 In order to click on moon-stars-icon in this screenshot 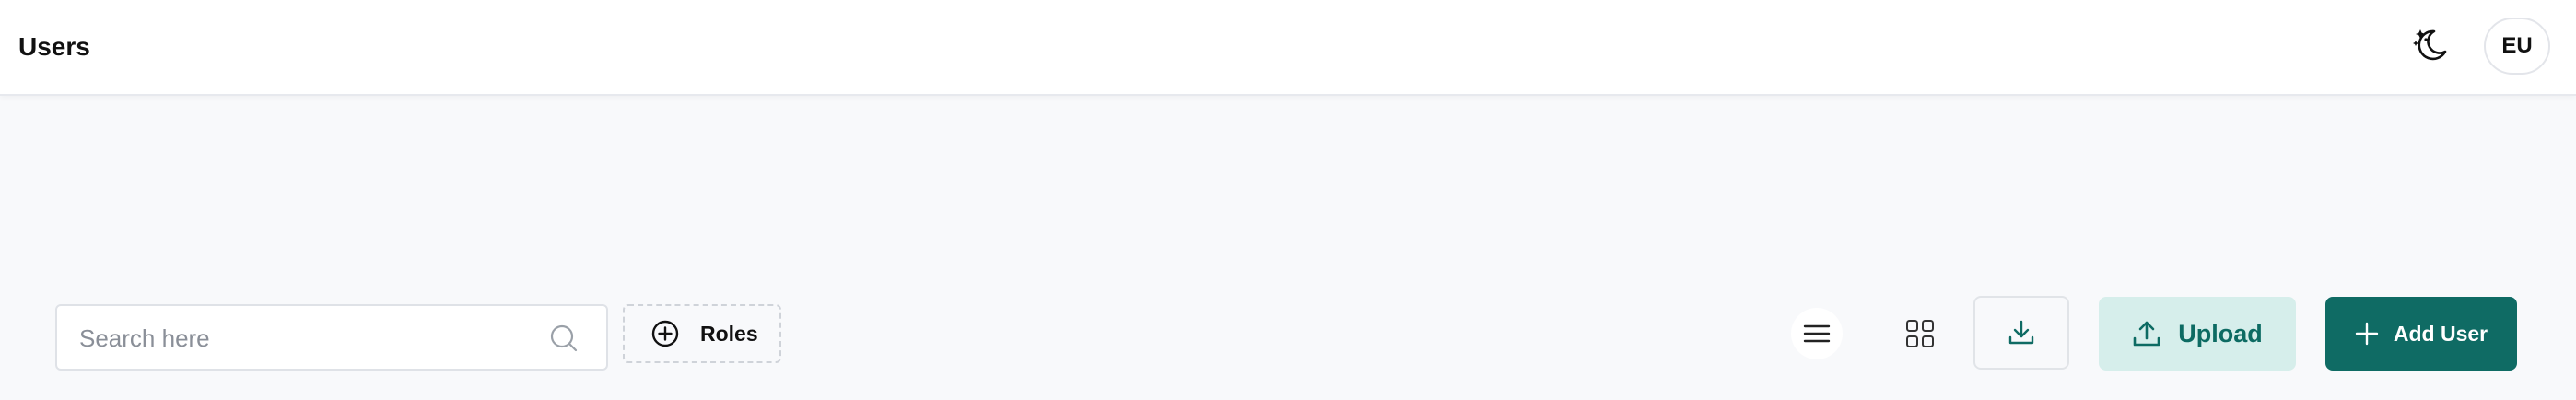, I will do `click(2430, 45)`.